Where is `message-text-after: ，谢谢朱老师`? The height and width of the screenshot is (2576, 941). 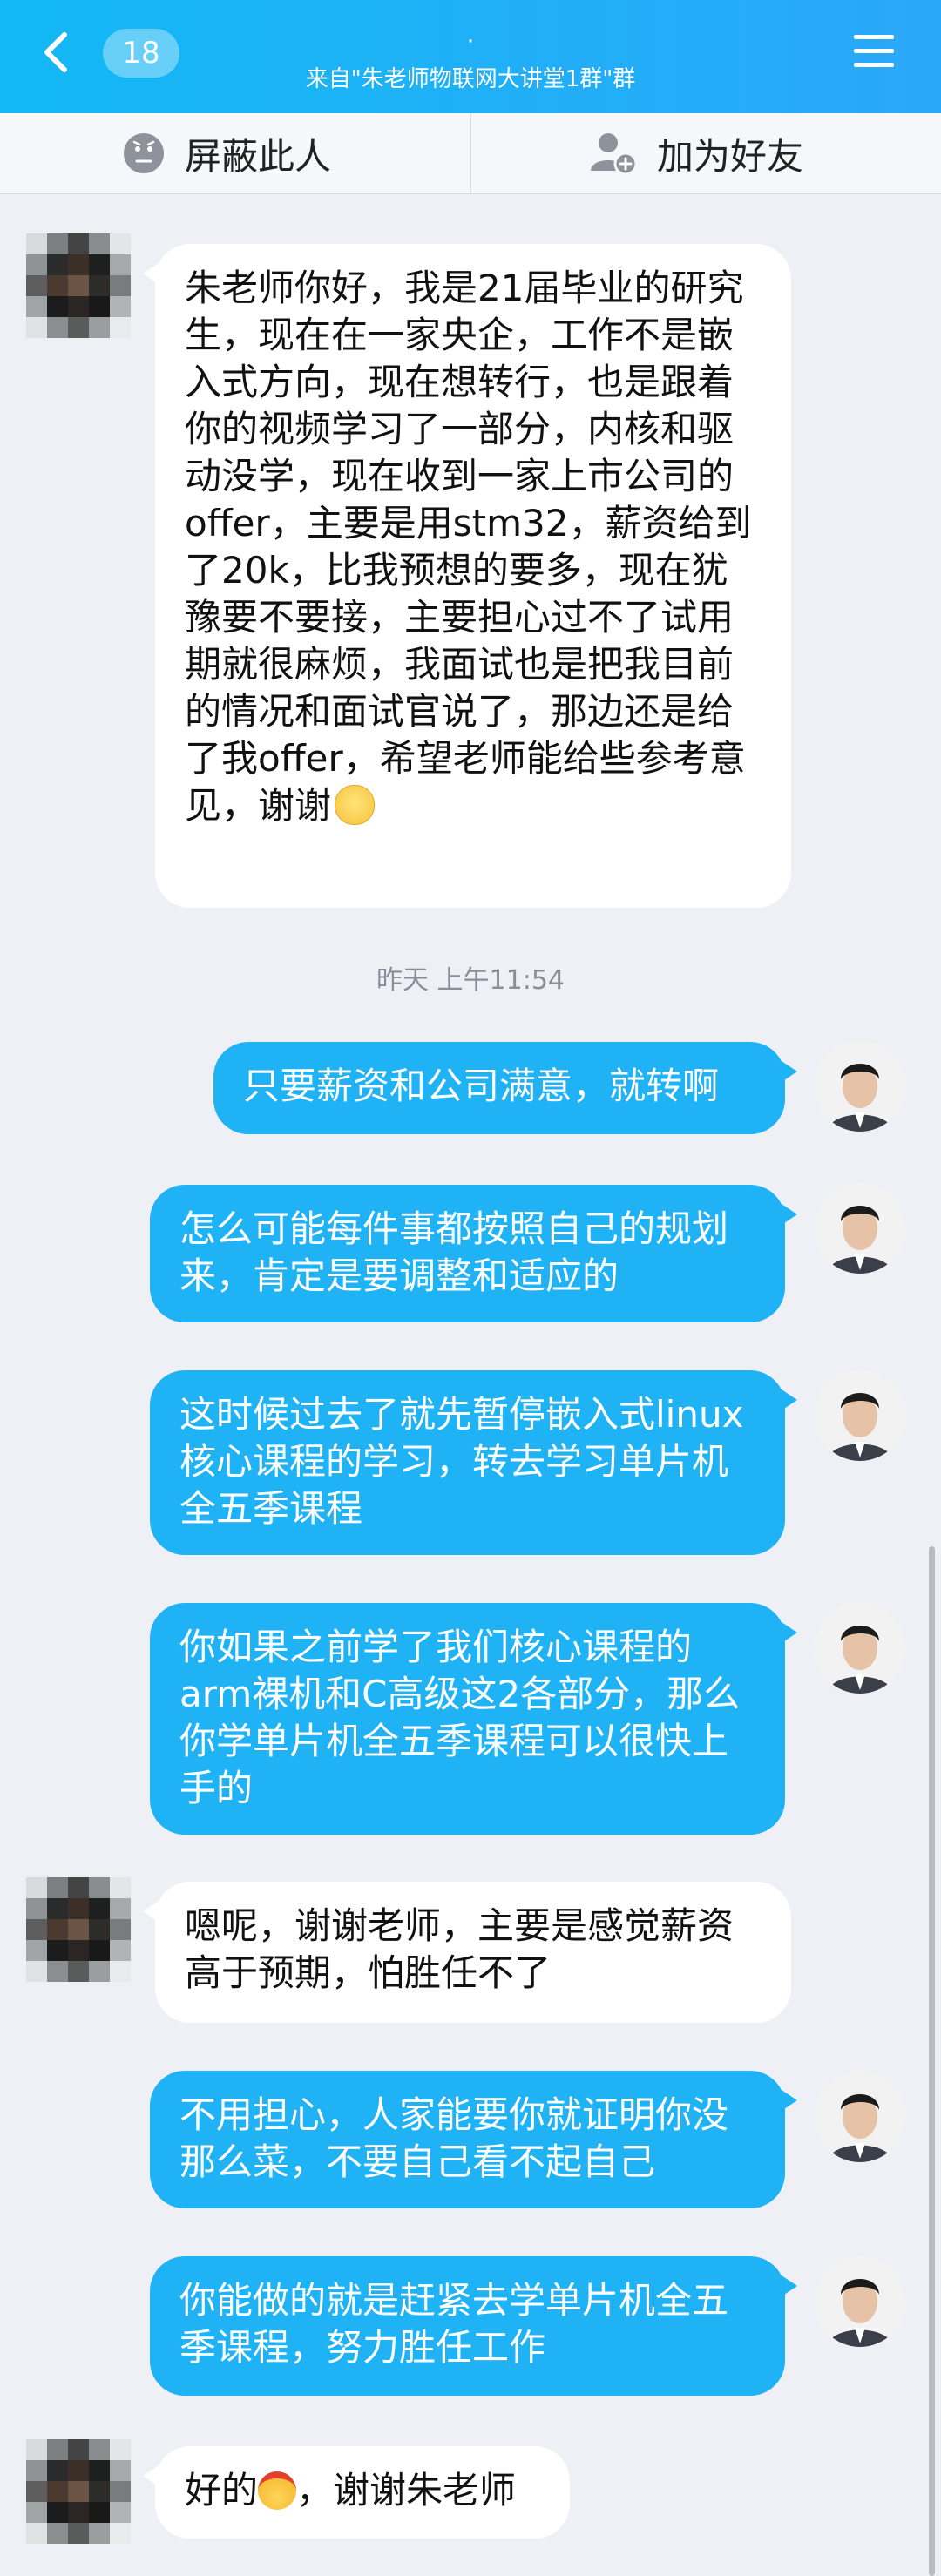 message-text-after: ，谢谢朱老师 is located at coordinates (406, 2490).